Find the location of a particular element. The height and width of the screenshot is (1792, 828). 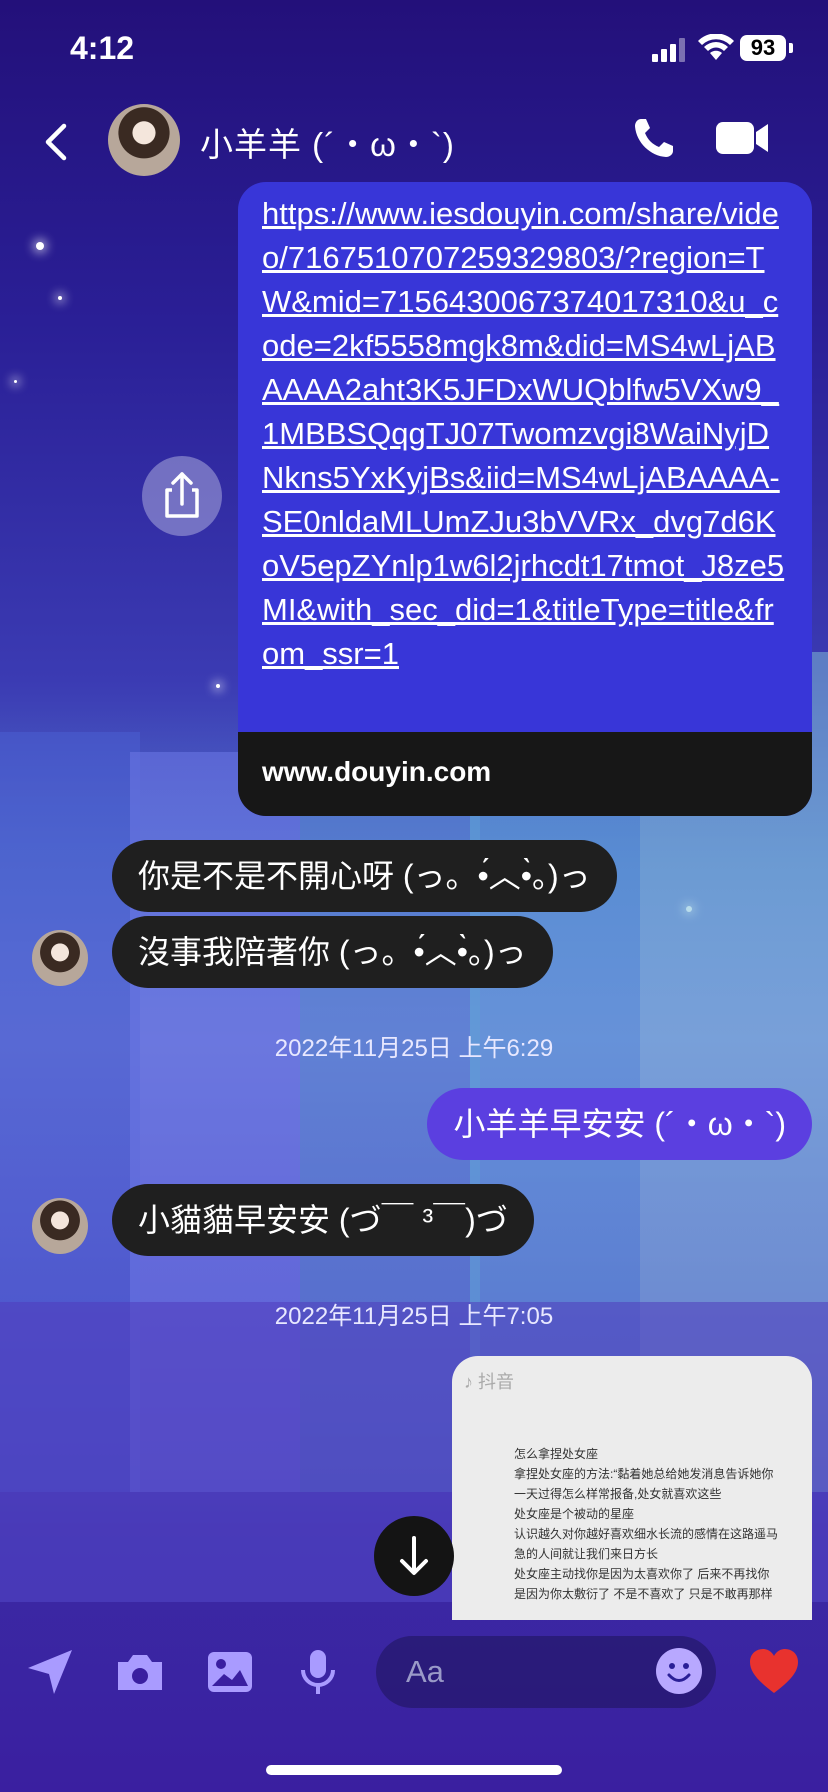

message-composer: Aa is located at coordinates (414, 1672).